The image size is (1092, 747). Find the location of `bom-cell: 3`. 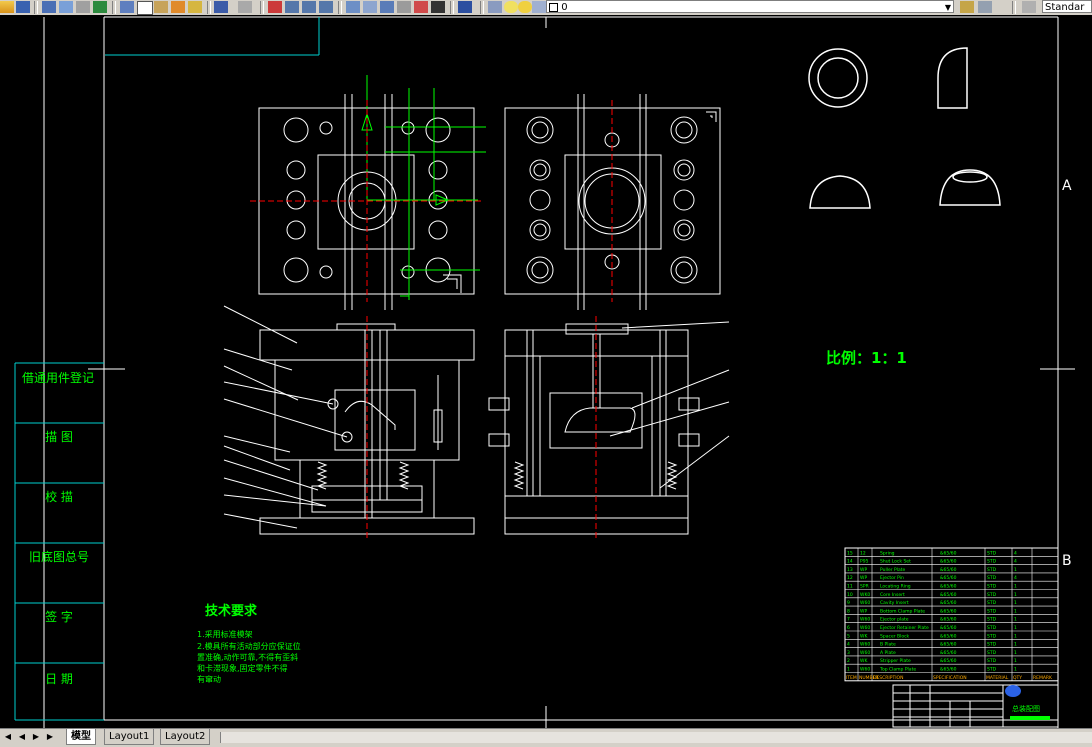

bom-cell: 3 is located at coordinates (848, 653).